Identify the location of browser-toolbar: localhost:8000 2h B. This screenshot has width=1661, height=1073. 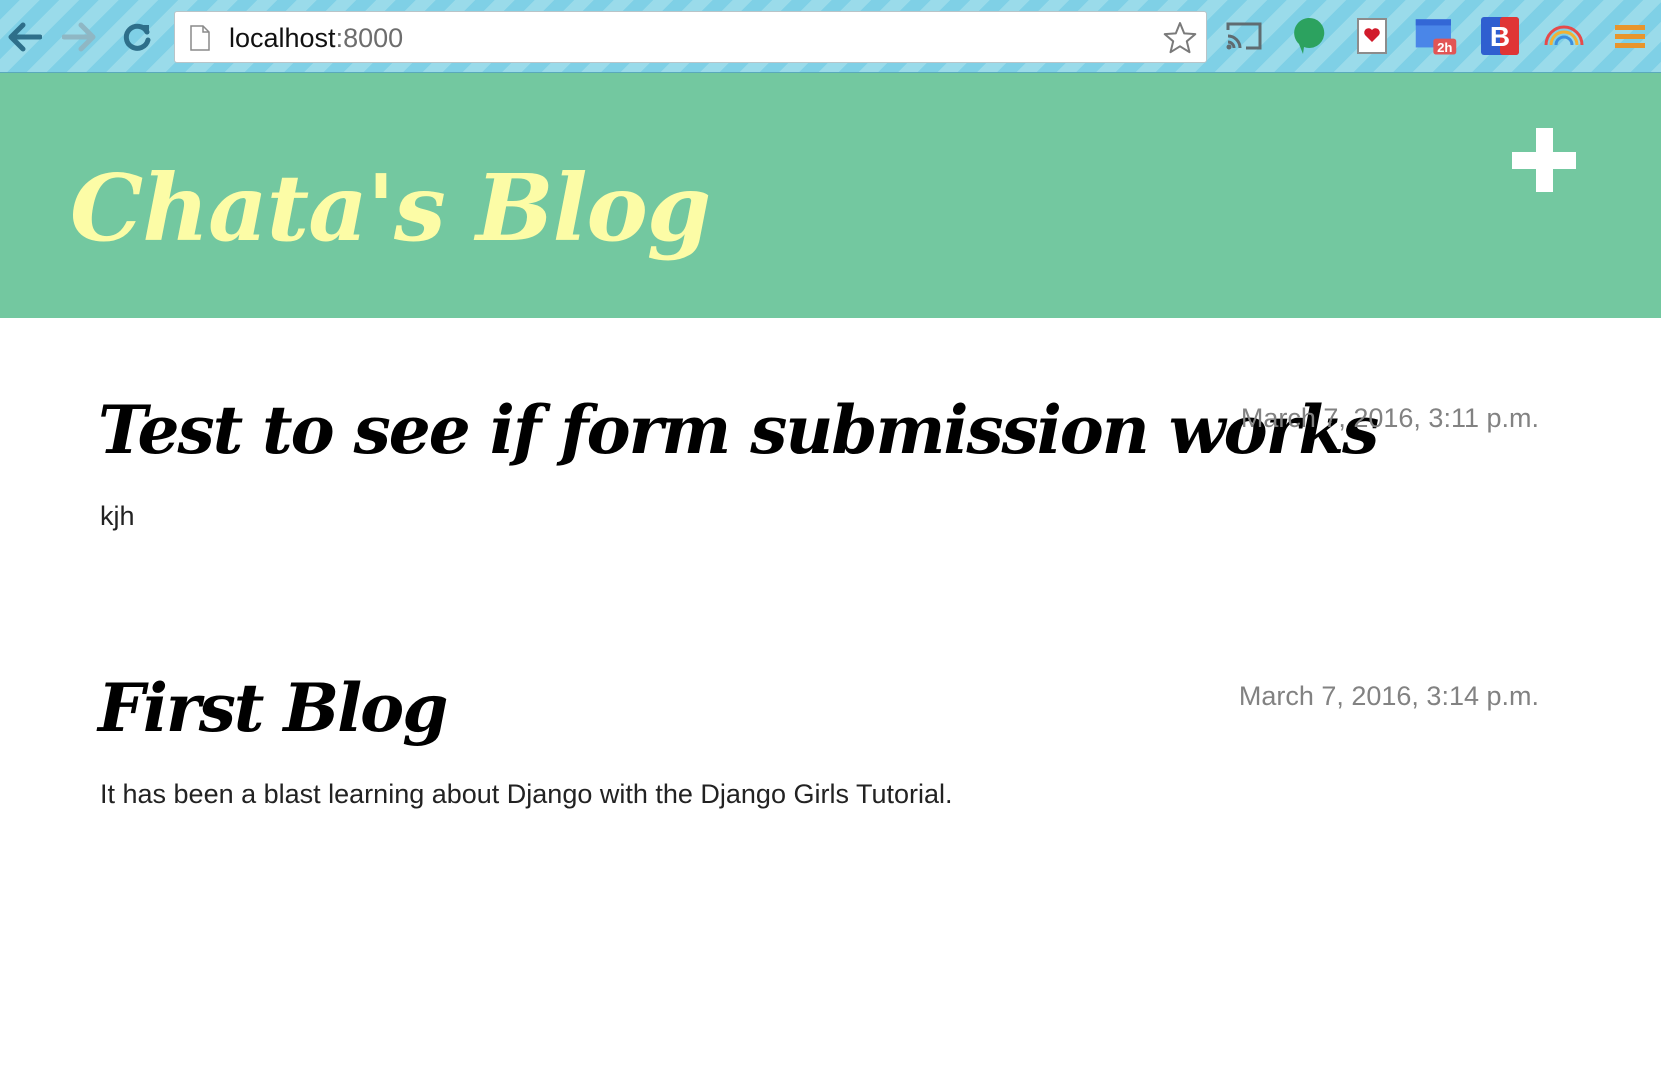
(830, 36).